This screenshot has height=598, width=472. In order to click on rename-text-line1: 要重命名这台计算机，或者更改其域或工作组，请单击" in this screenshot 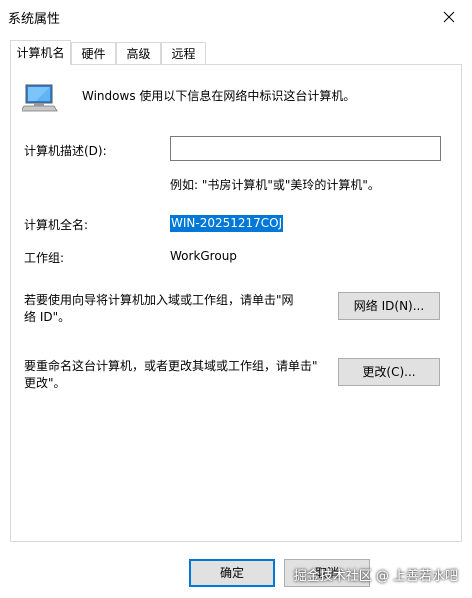, I will do `click(171, 366)`.